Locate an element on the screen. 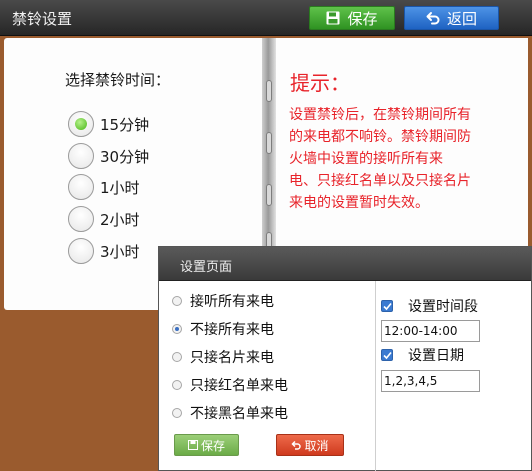 This screenshot has width=532, height=471. call-option-block-blacklist: 不接黑名单来电 is located at coordinates (230, 413).